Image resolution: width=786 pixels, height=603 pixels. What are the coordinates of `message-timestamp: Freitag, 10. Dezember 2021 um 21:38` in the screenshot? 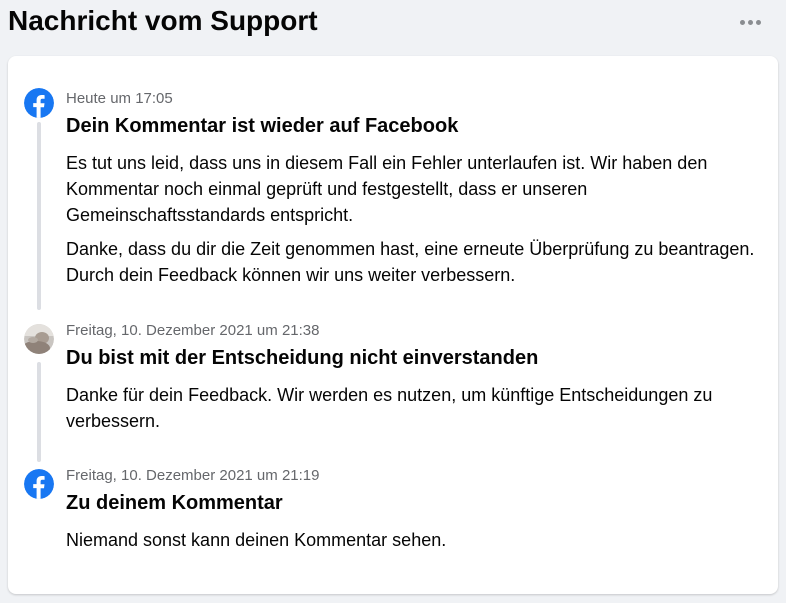 It's located at (193, 330).